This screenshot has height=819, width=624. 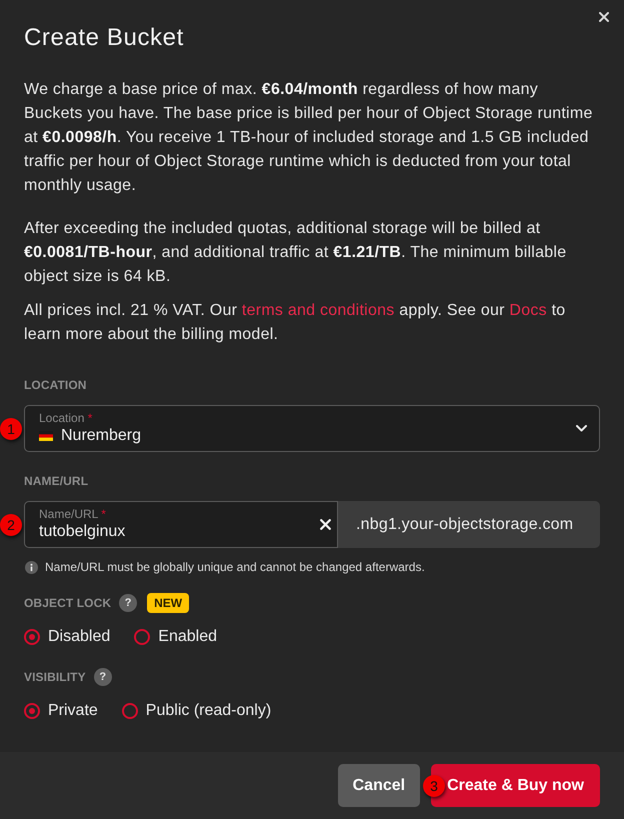 I want to click on radio-option: Enabled, so click(x=175, y=637).